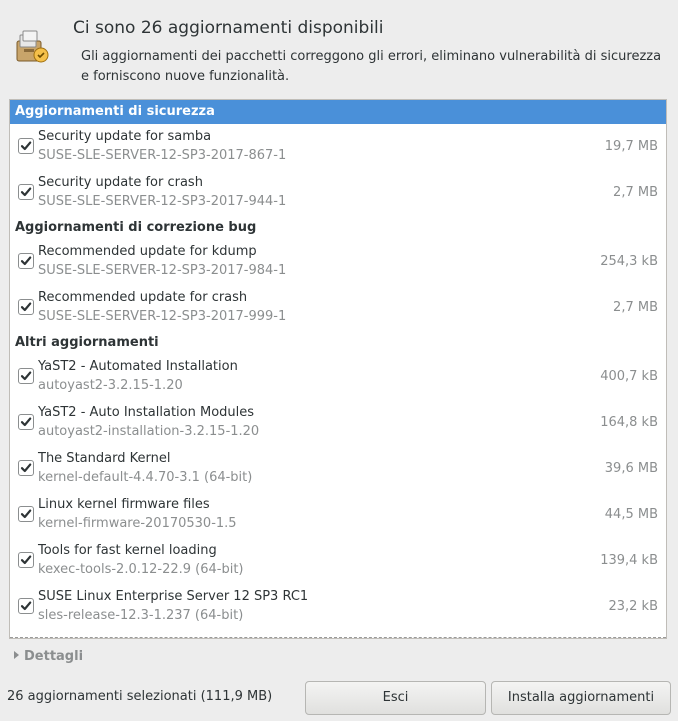 This screenshot has width=678, height=721. Describe the element at coordinates (120, 182) in the screenshot. I see `update-title: Security update for crash` at that location.